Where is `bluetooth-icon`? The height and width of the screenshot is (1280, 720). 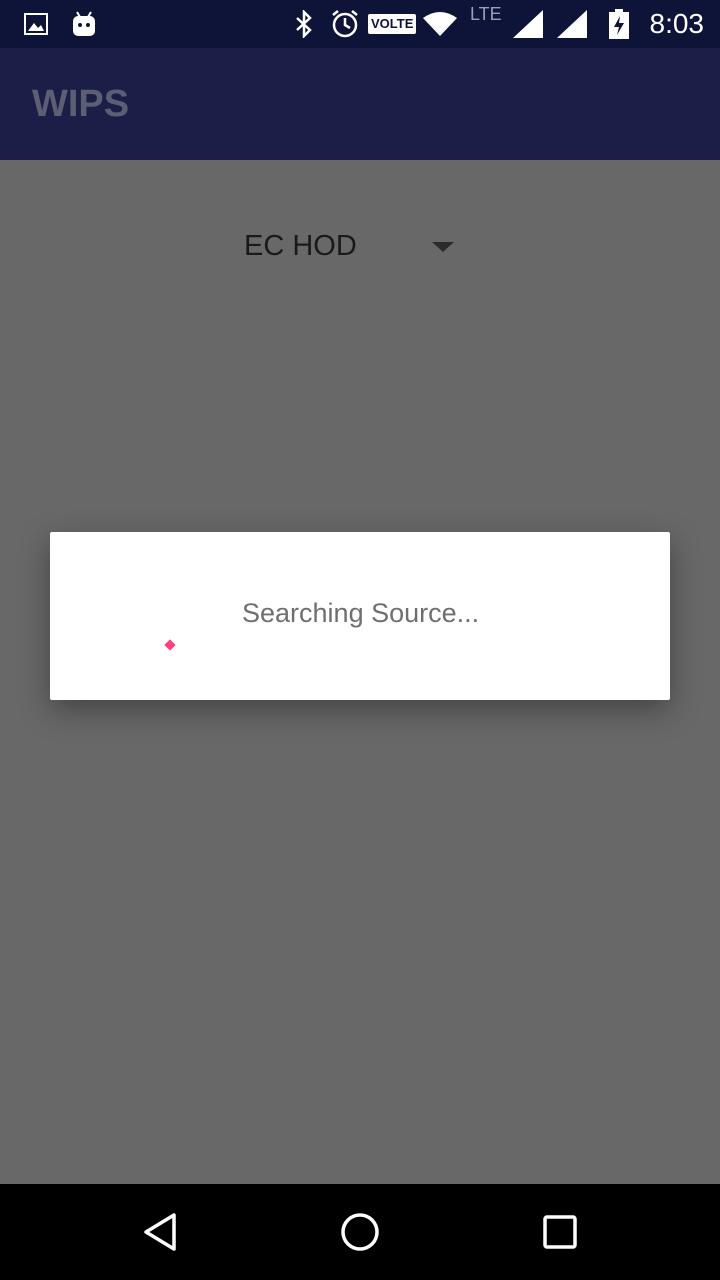
bluetooth-icon is located at coordinates (304, 24).